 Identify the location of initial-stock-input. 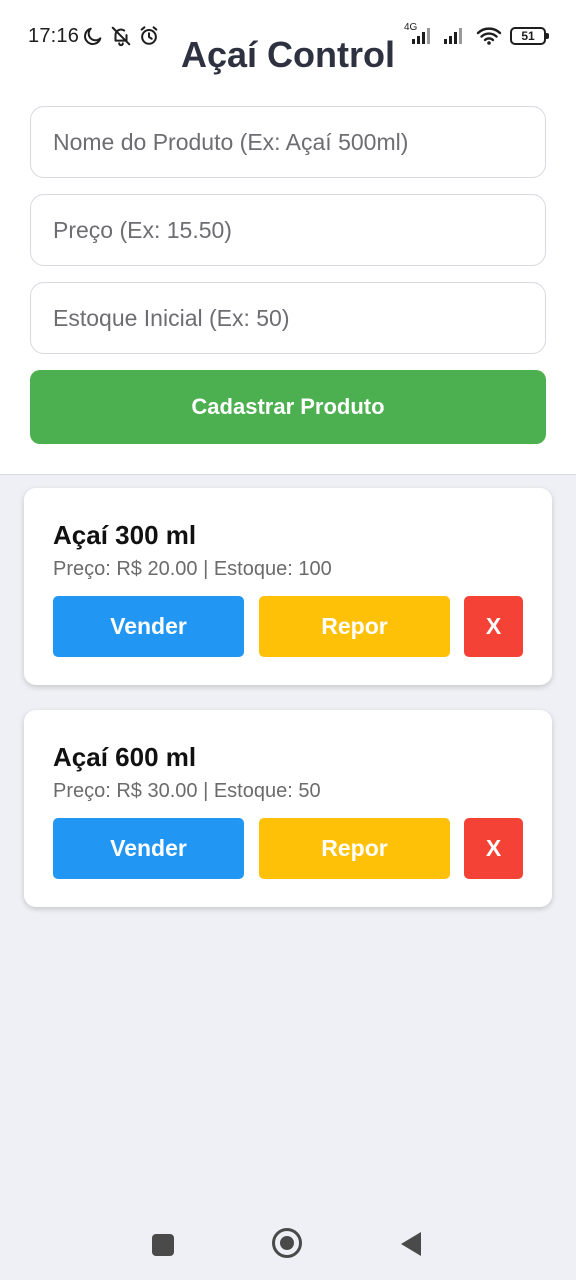
(288, 318).